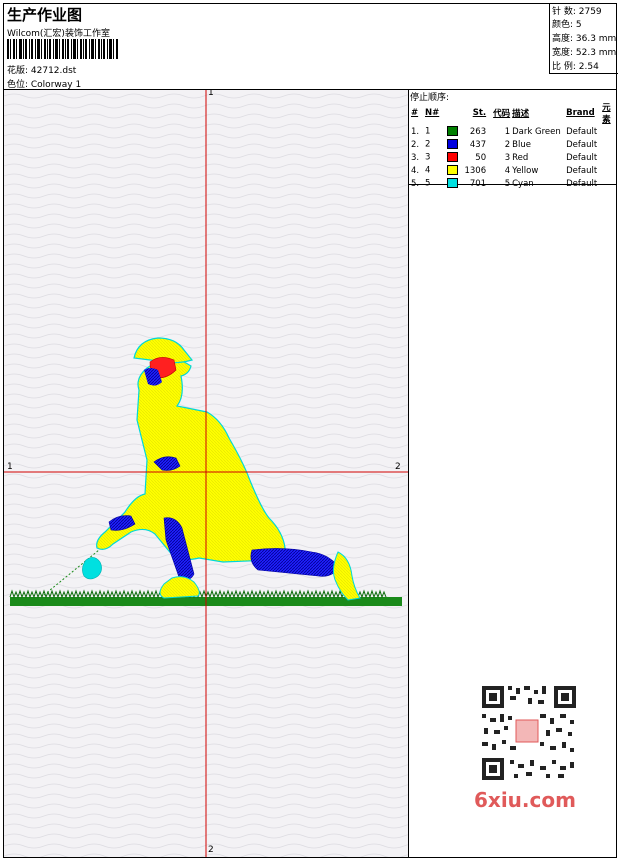  What do you see at coordinates (521, 144) in the screenshot?
I see `row-desc: Blue` at bounding box center [521, 144].